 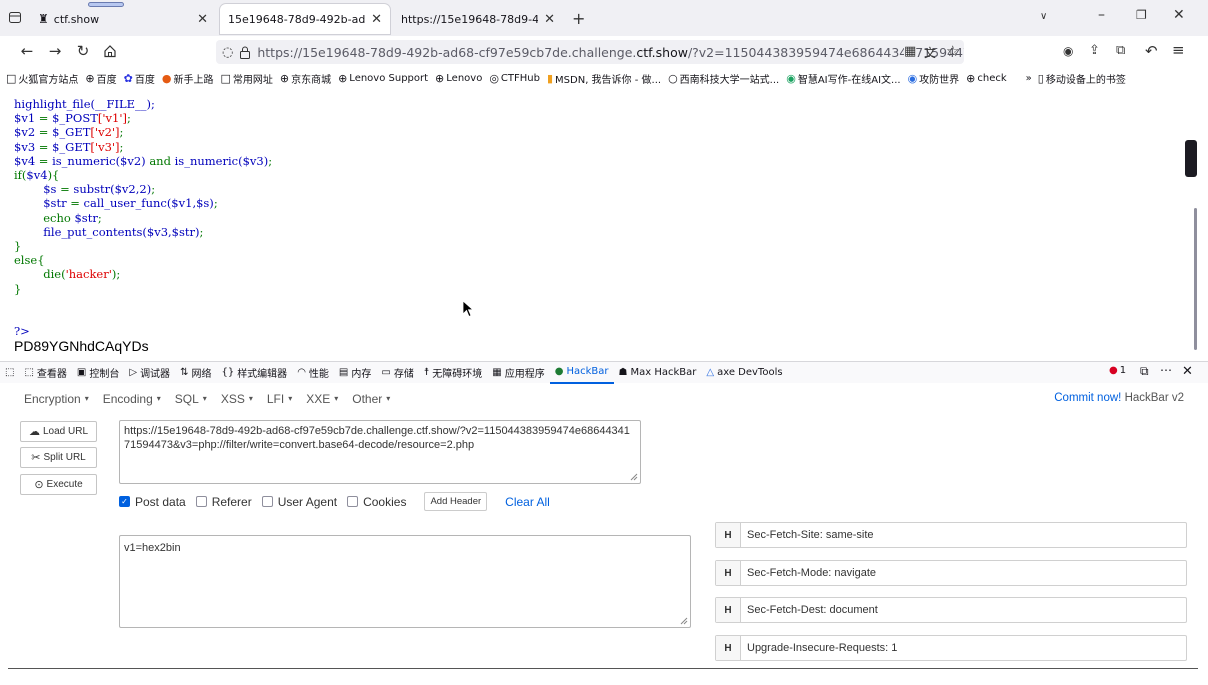 I want to click on page-scrollbar, so click(x=1195, y=279).